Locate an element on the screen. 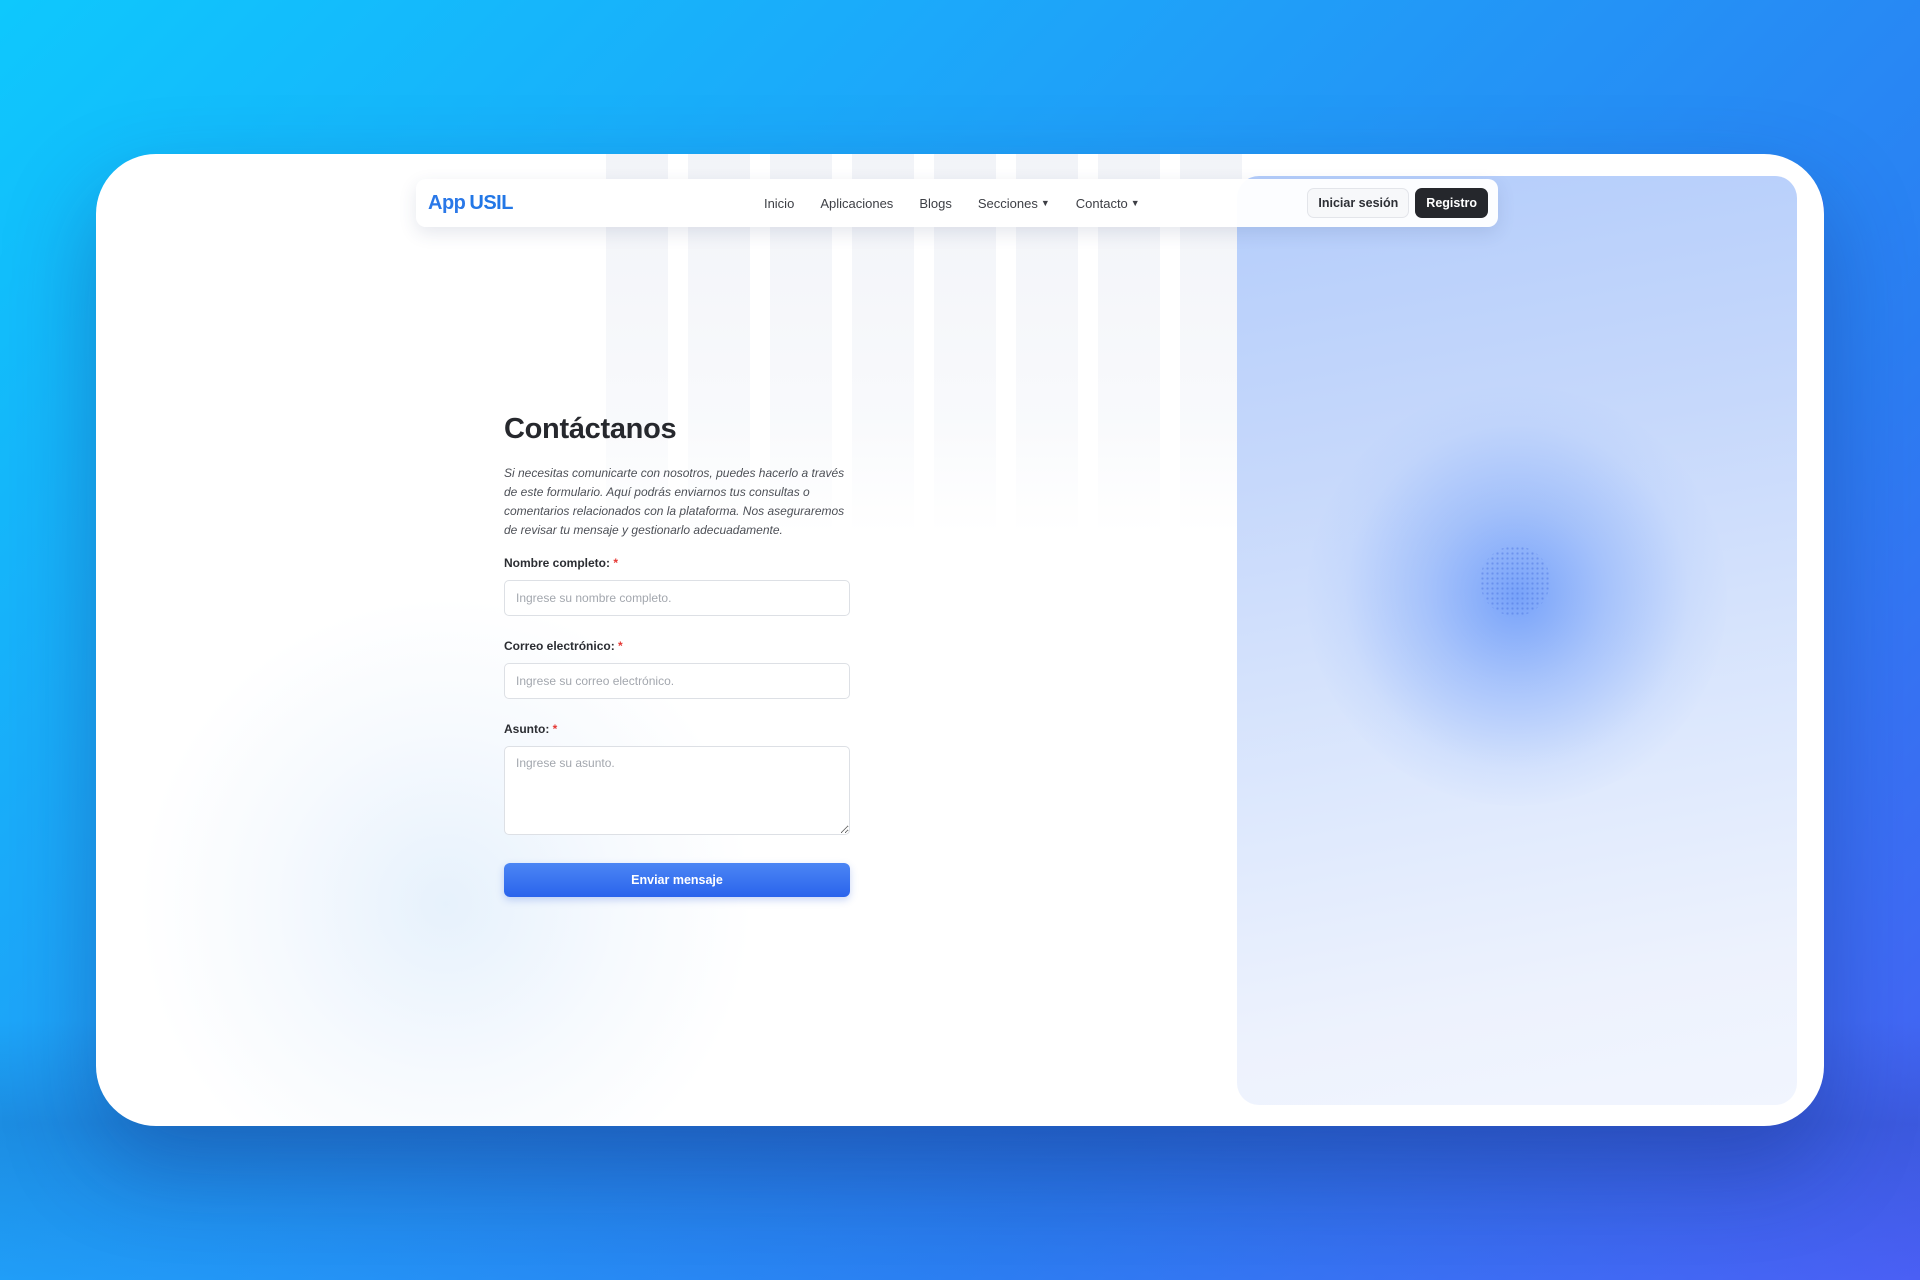 This screenshot has height=1280, width=1920. subject-label-text: Asunto: is located at coordinates (527, 729).